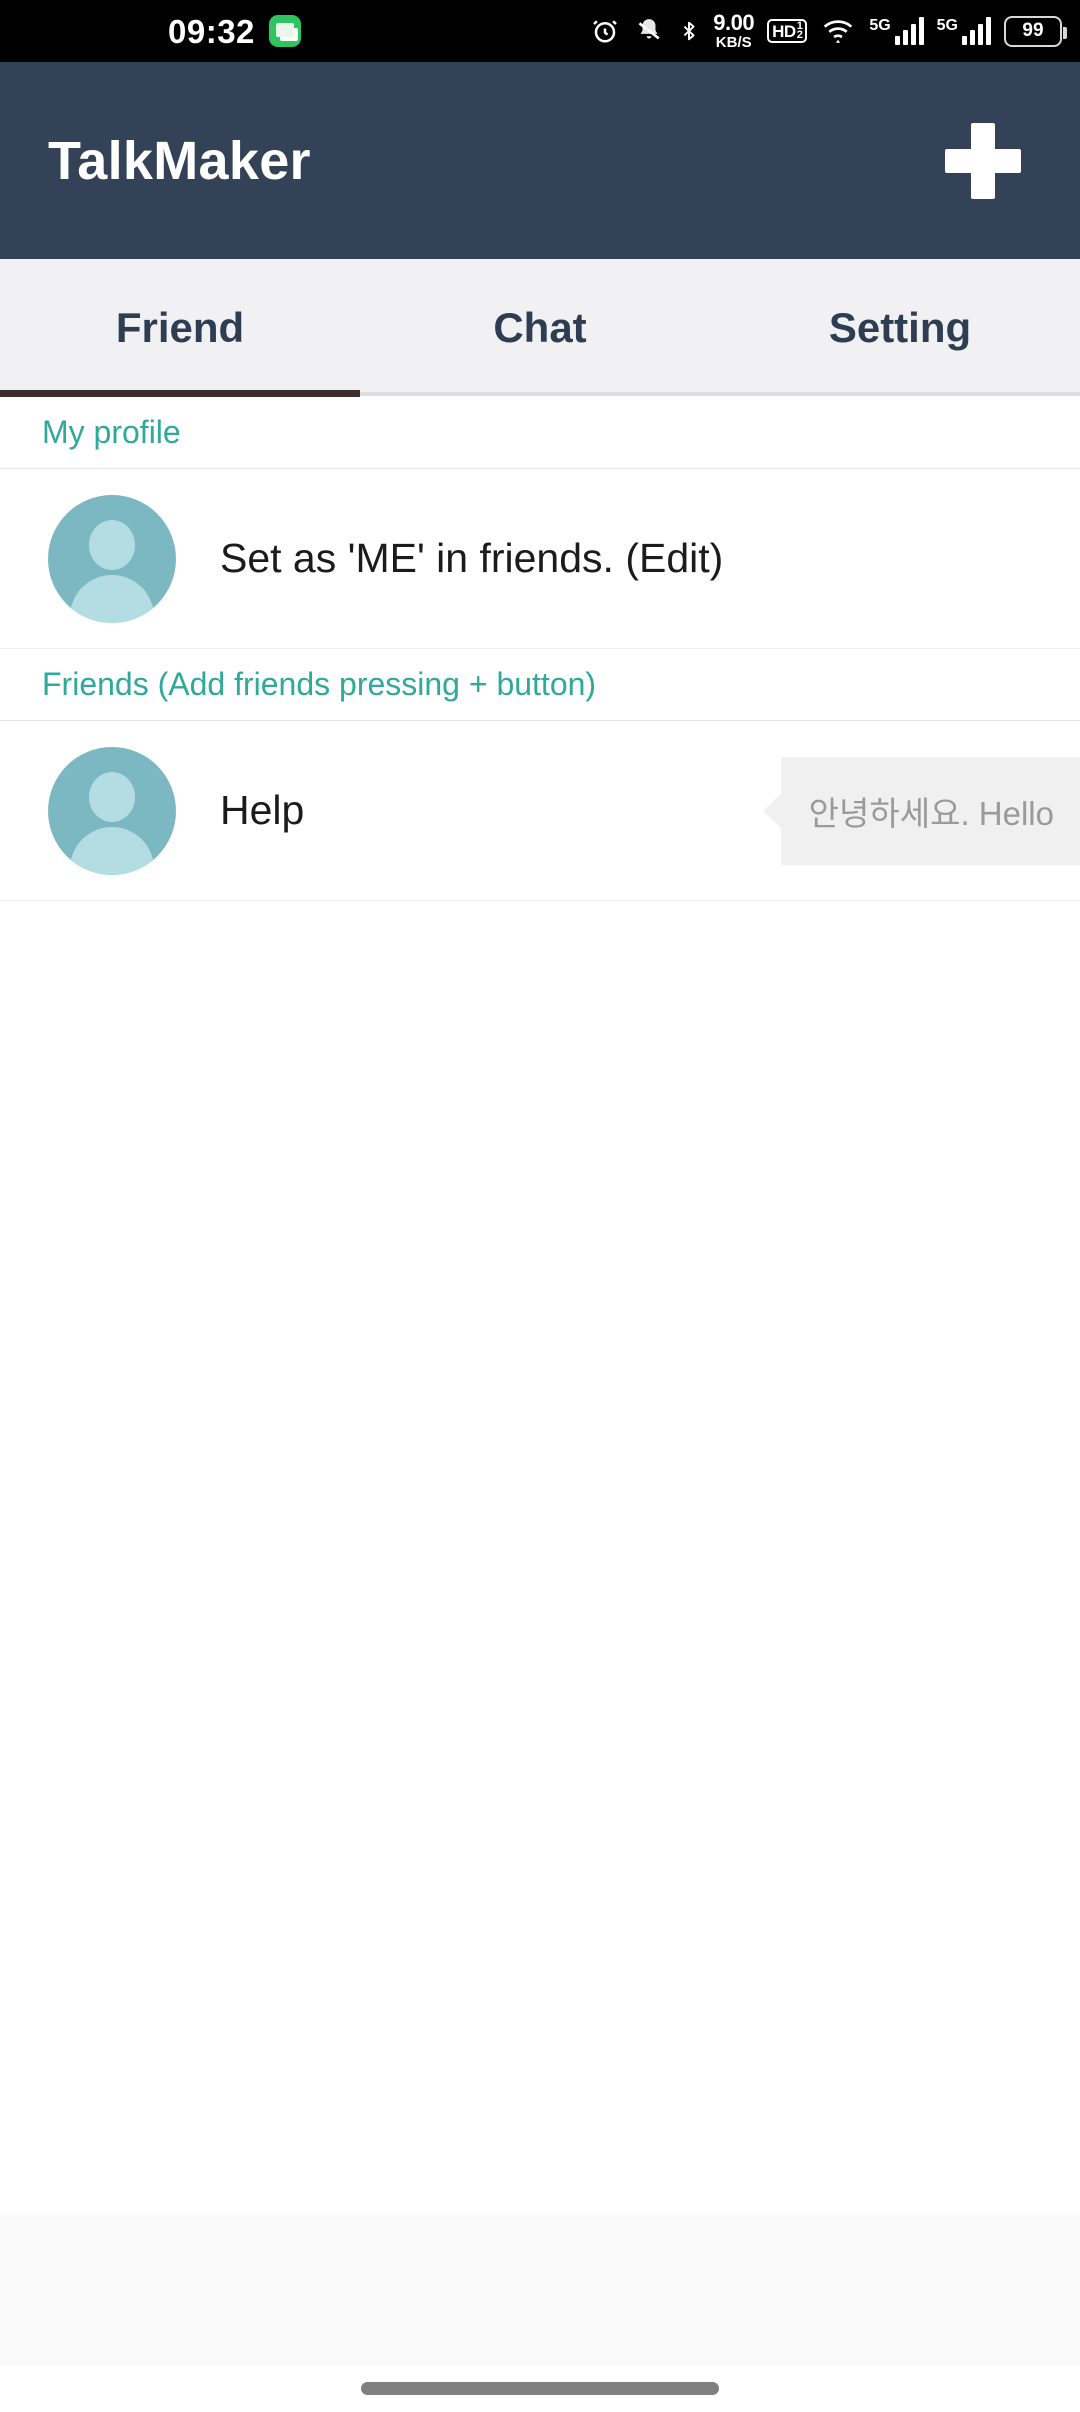 Image resolution: width=1080 pixels, height=2412 pixels. I want to click on tab-bar: Friend Chat Setting, so click(540, 327).